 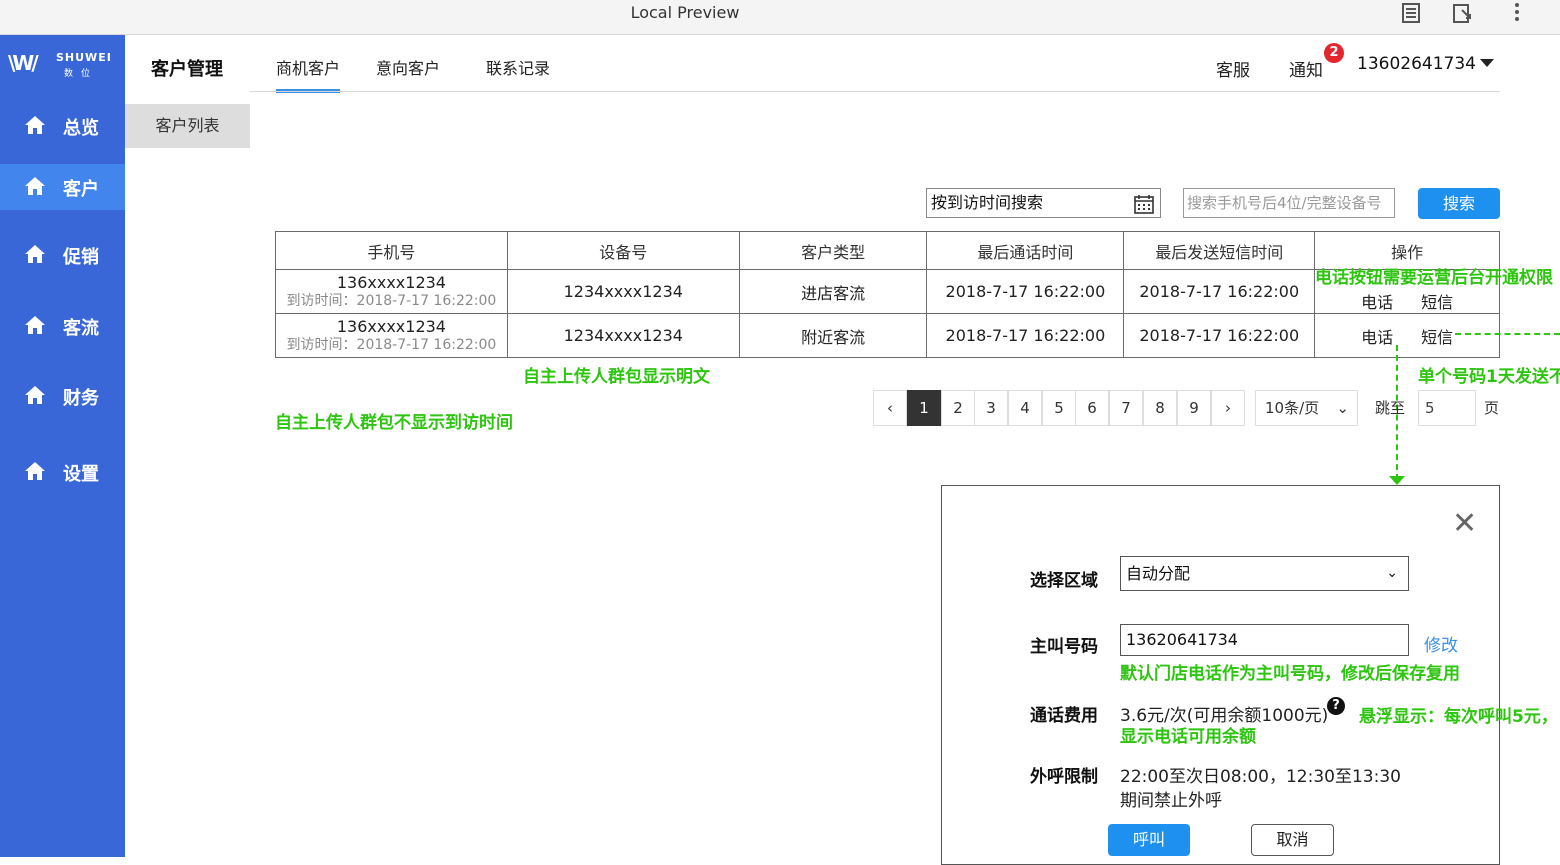 What do you see at coordinates (308, 74) in the screenshot?
I see `tab-business-customers: 商机客户` at bounding box center [308, 74].